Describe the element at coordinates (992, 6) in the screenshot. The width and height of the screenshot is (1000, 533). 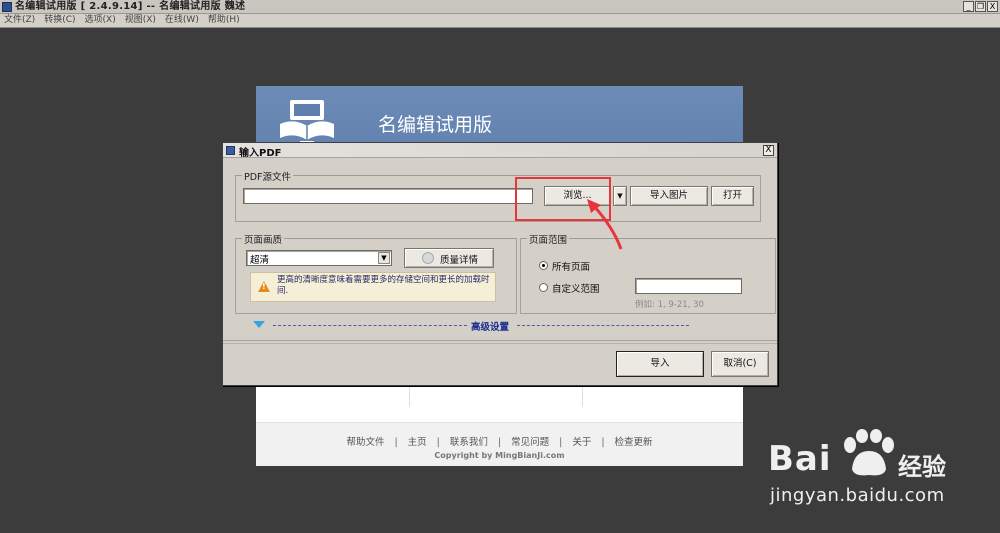
I see `close-button: X` at that location.